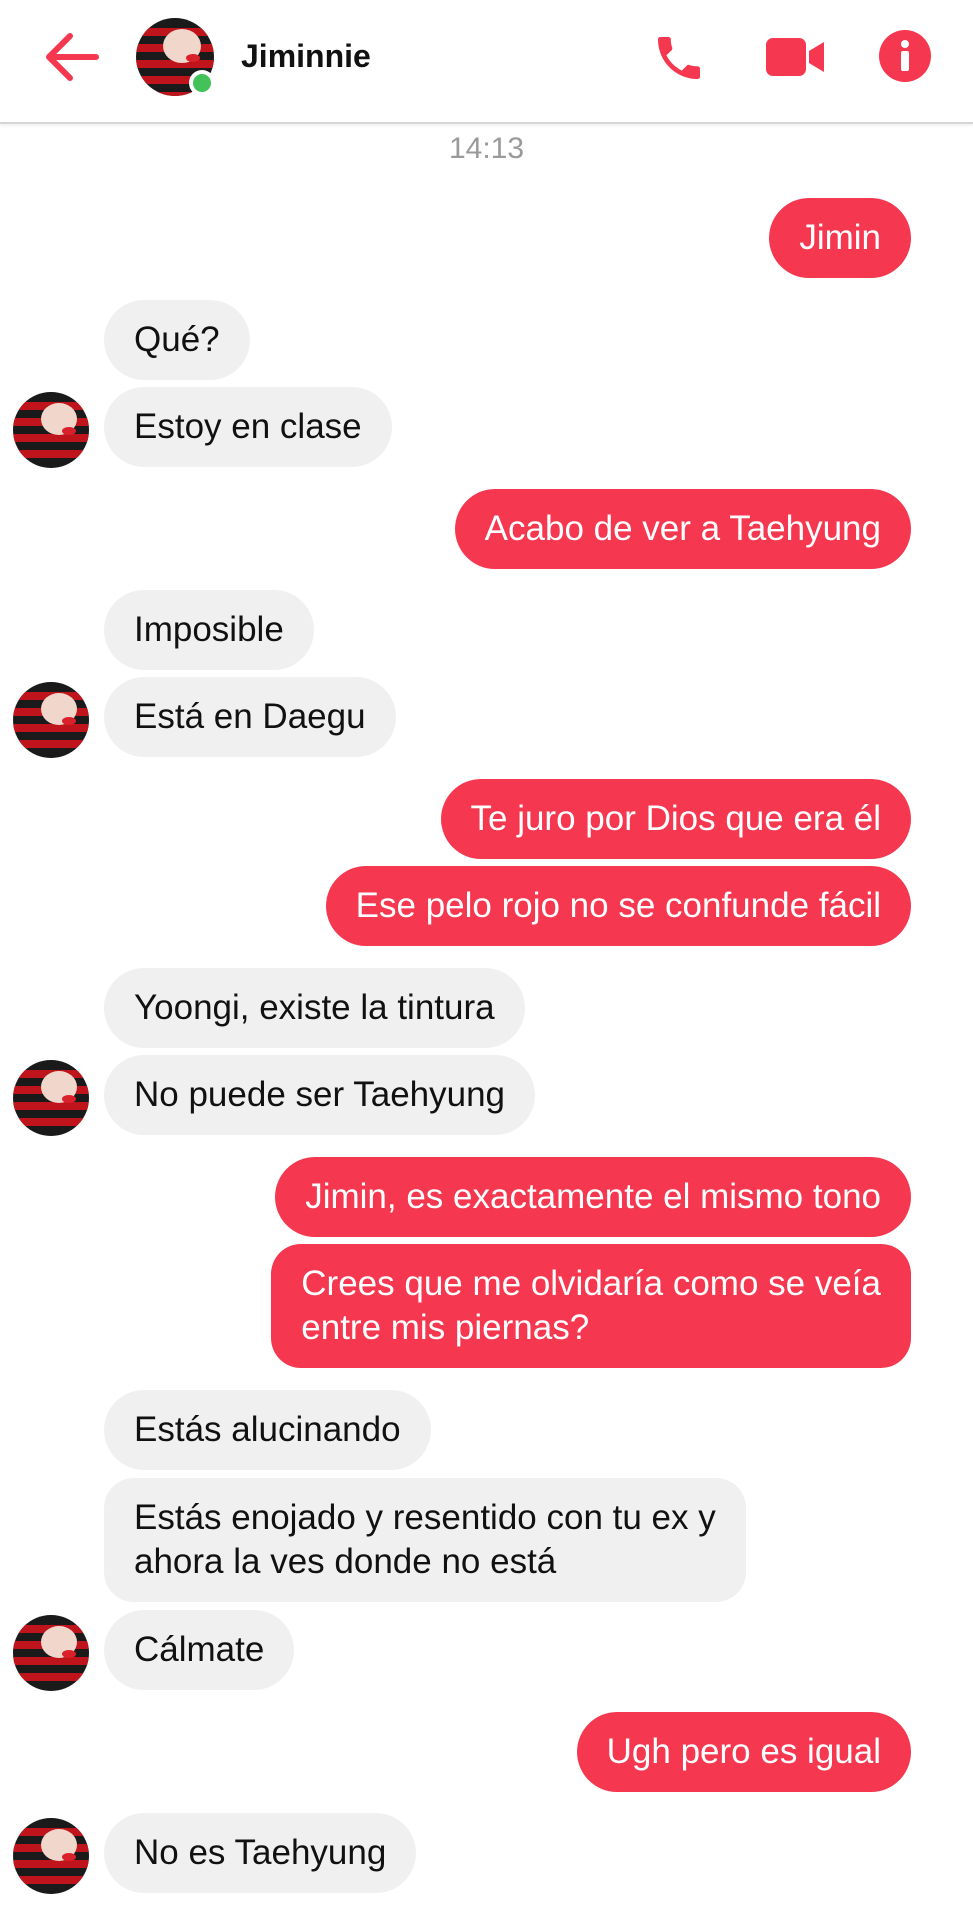 This screenshot has height=1920, width=973. What do you see at coordinates (618, 906) in the screenshot?
I see `sent-message: Ese pelo rojo no se confunde fácil` at bounding box center [618, 906].